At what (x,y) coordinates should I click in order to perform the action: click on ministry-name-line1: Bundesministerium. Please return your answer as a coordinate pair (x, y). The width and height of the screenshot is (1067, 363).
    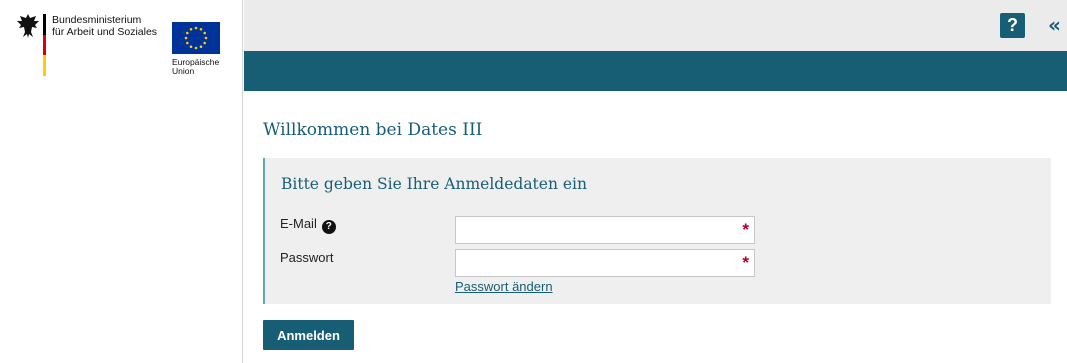
    Looking at the image, I should click on (97, 20).